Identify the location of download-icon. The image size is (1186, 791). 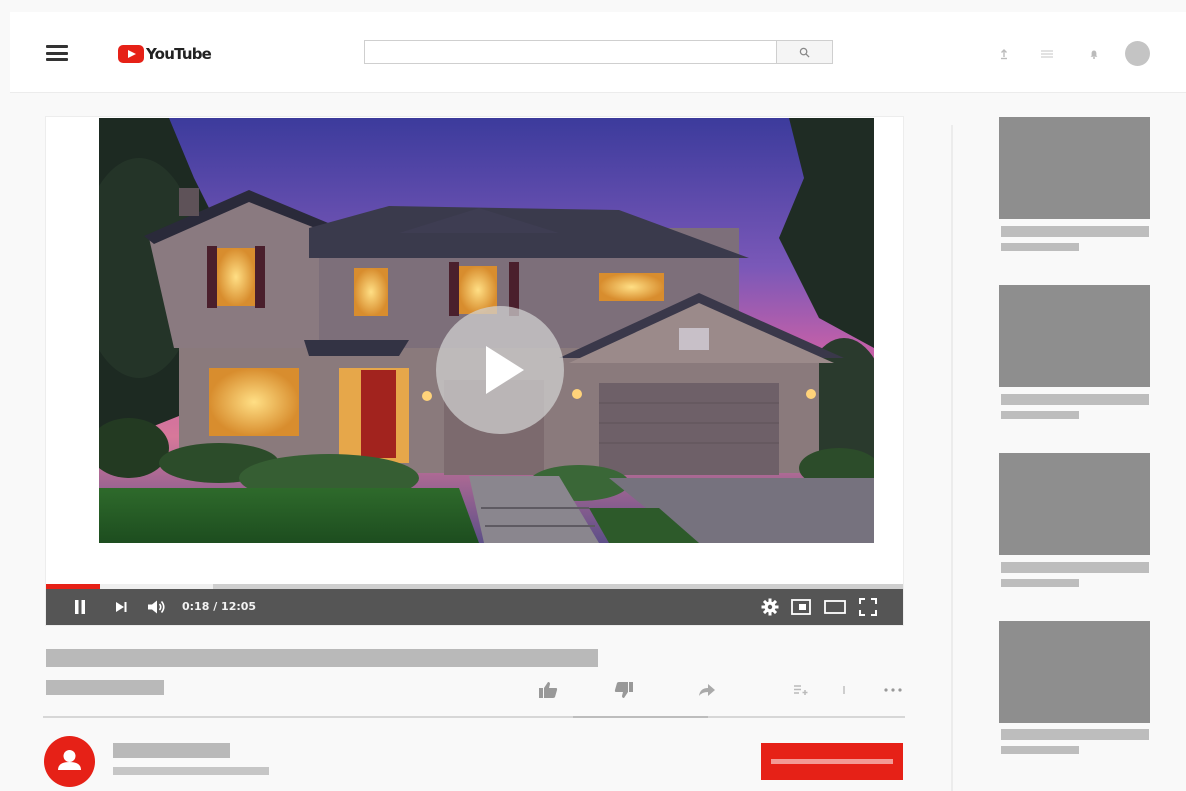
(844, 690).